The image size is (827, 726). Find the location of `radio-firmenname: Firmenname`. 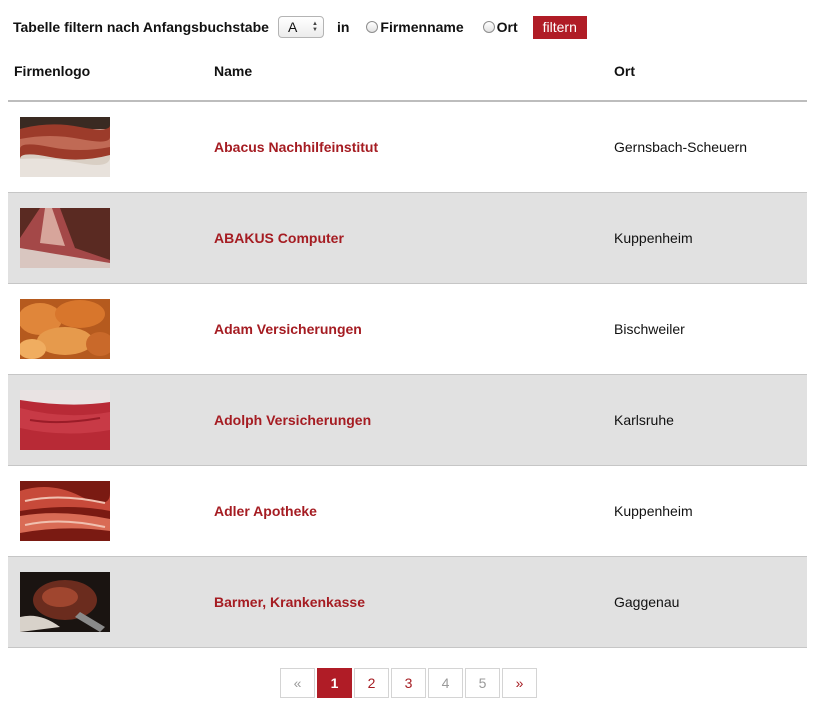

radio-firmenname: Firmenname is located at coordinates (415, 27).